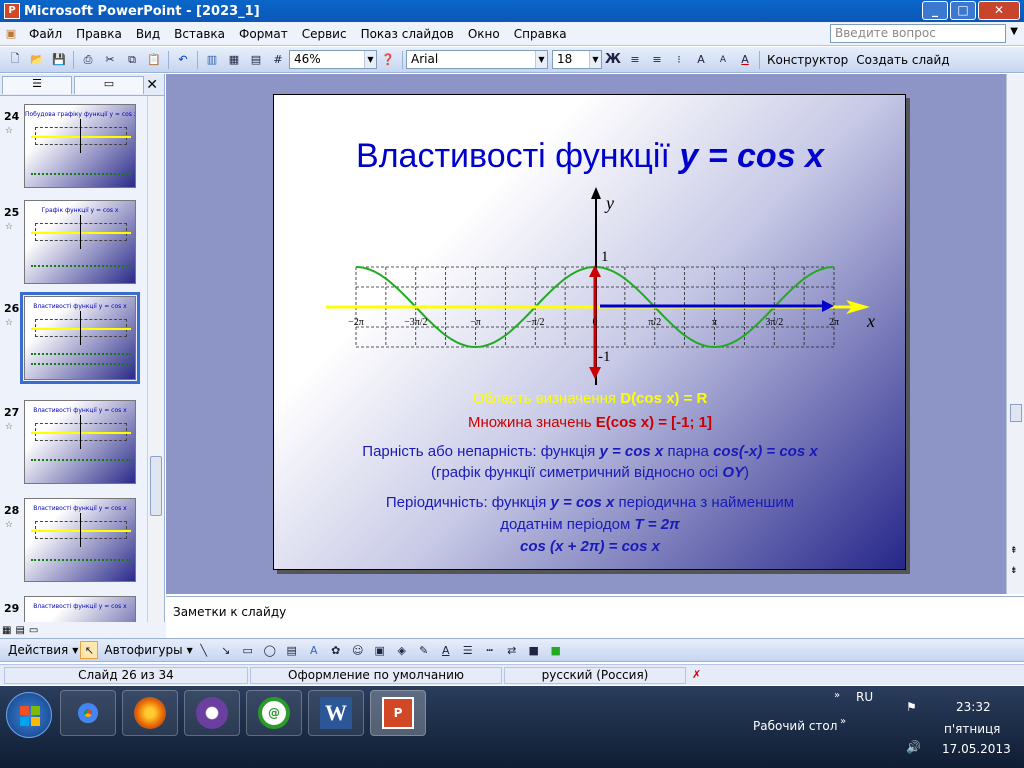  Describe the element at coordinates (1014, 571) in the screenshot. I see `next-slide-icon: ⇟` at that location.